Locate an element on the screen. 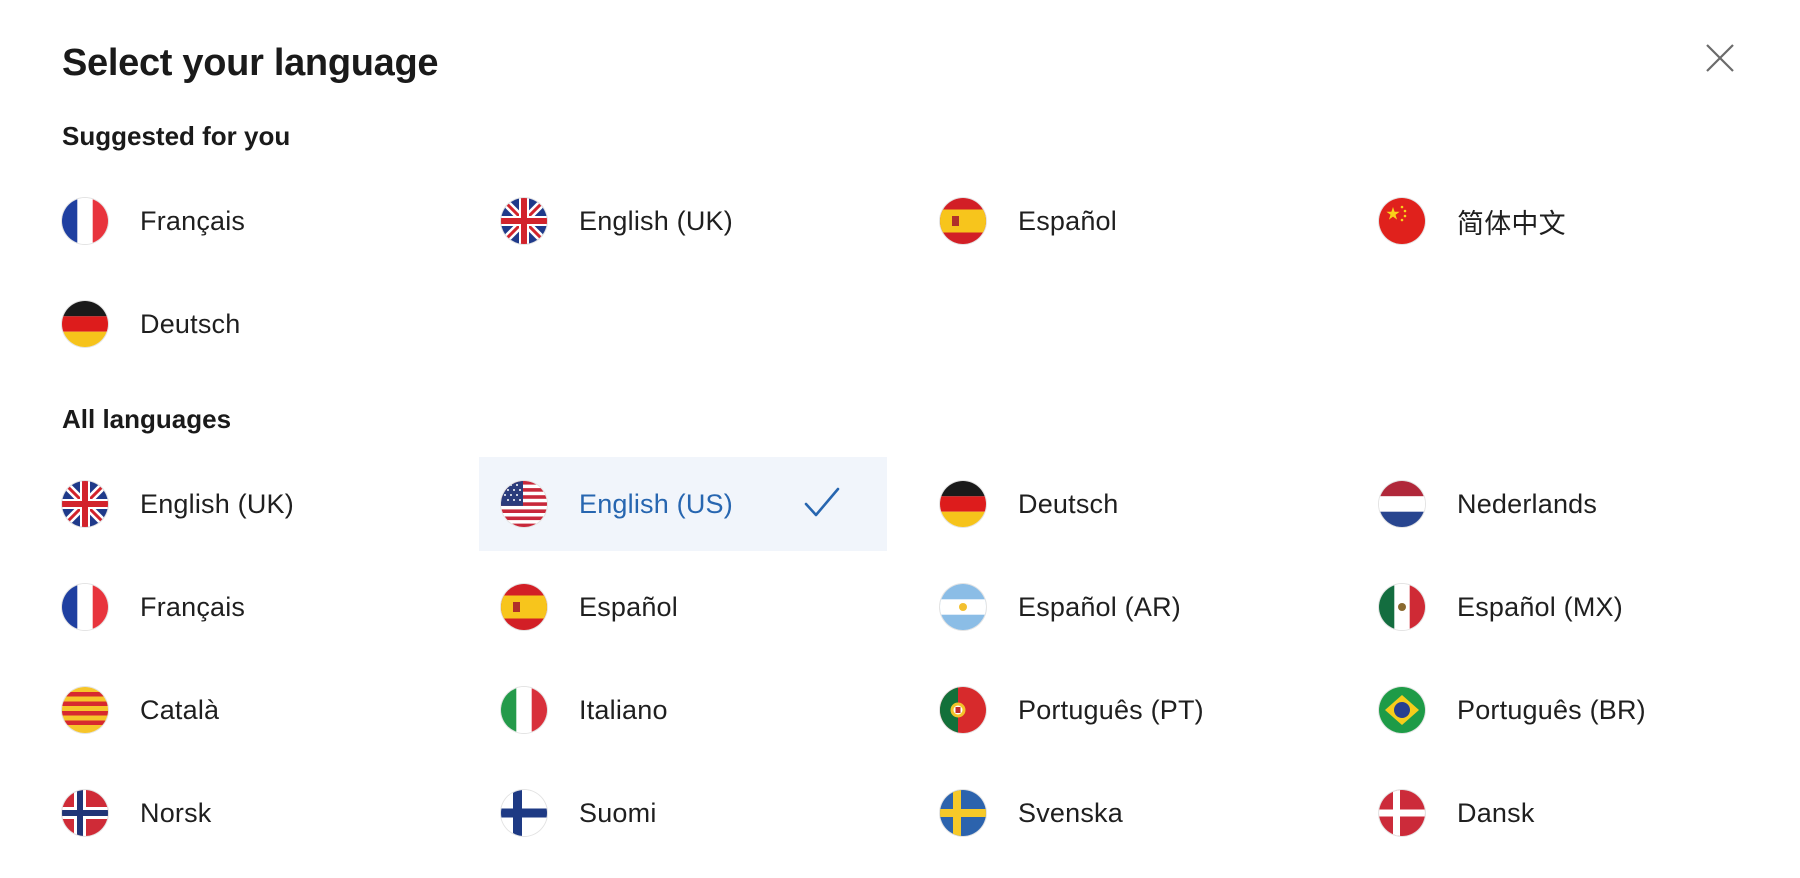 The width and height of the screenshot is (1800, 878). all-option-svenska: Svenska is located at coordinates (1123, 817).